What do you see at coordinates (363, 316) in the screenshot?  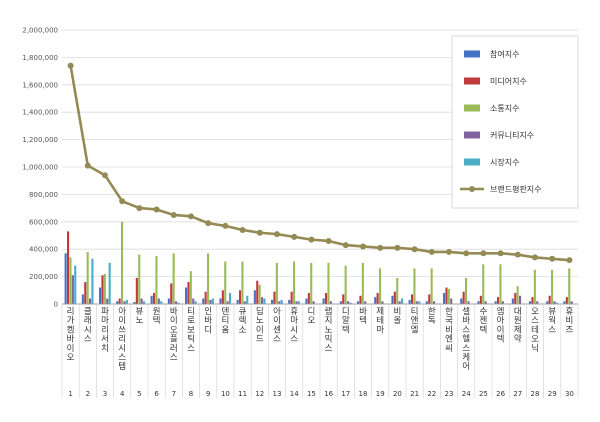 I see `x-category-label: 바텍` at bounding box center [363, 316].